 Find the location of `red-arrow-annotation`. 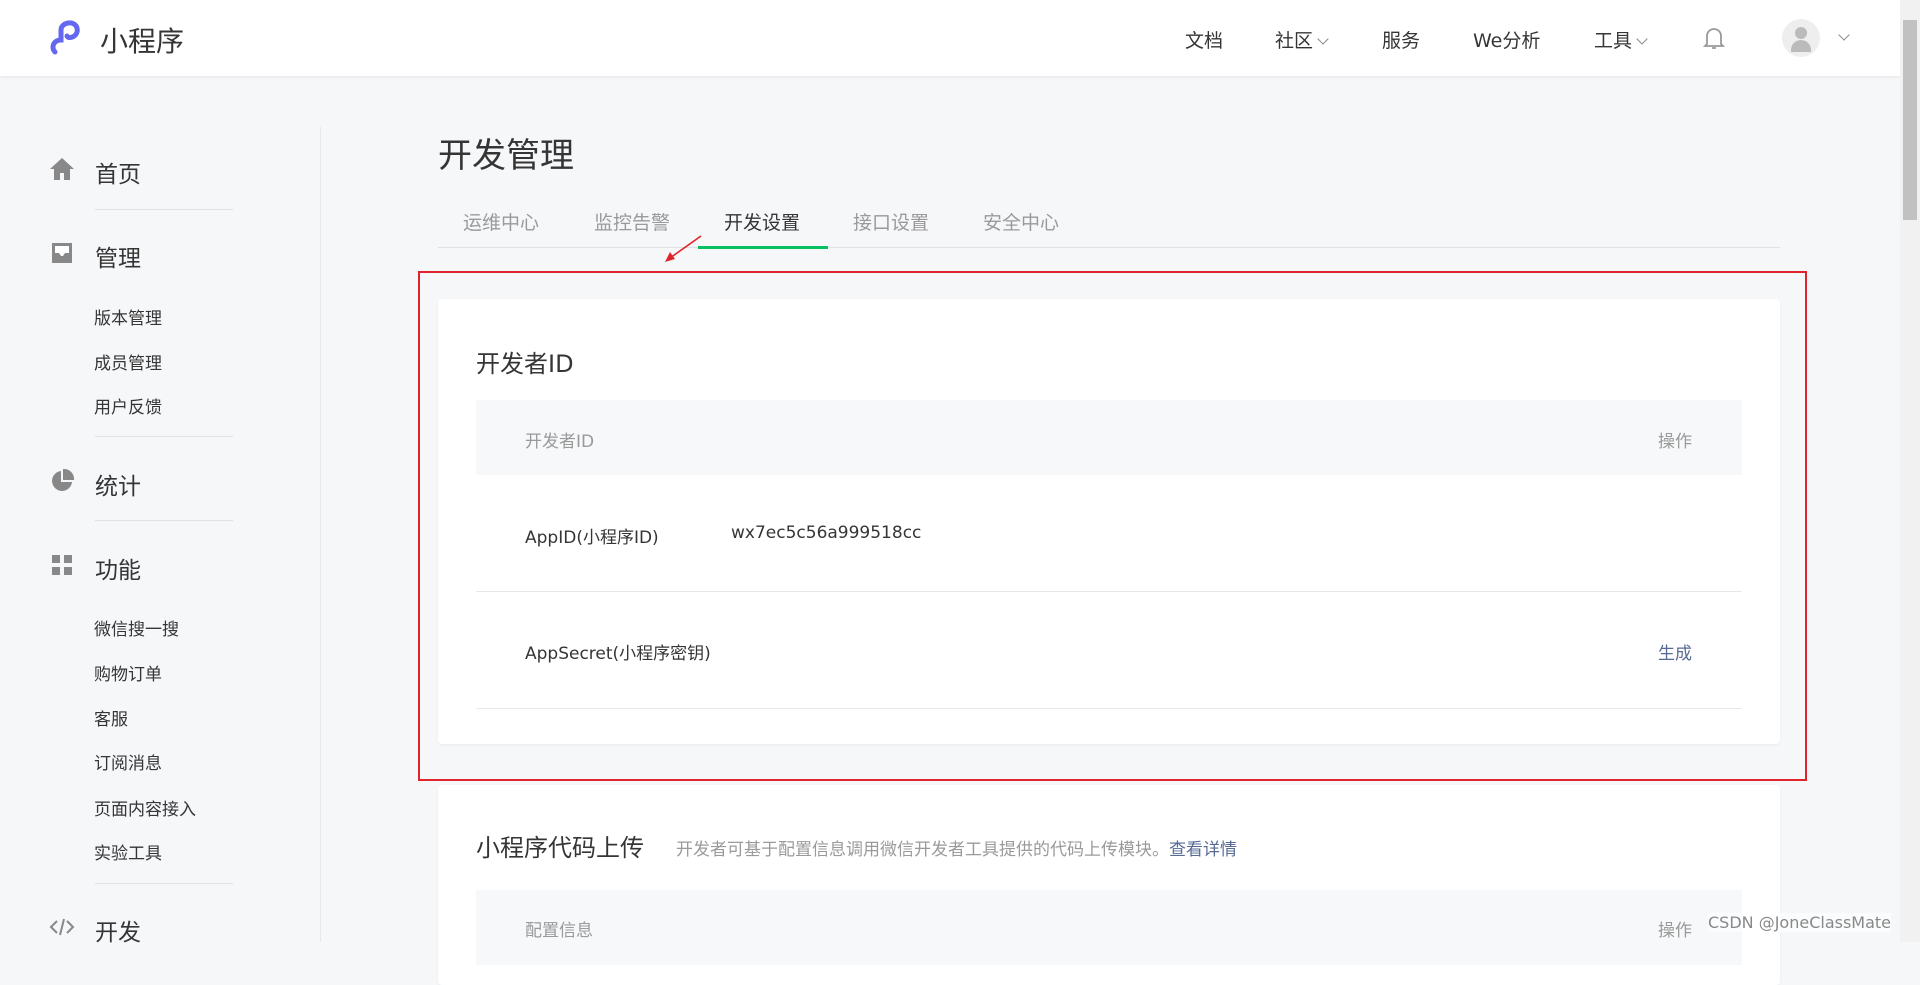

red-arrow-annotation is located at coordinates (683, 248).